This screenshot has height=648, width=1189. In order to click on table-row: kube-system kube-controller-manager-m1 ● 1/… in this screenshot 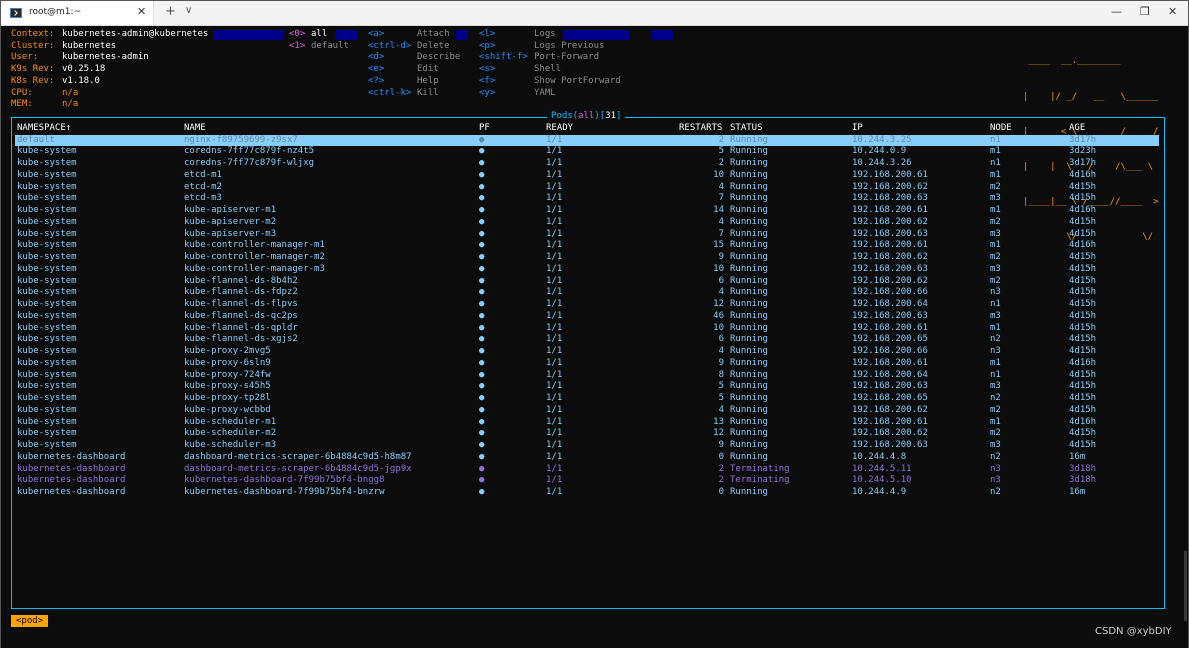, I will do `click(587, 246)`.